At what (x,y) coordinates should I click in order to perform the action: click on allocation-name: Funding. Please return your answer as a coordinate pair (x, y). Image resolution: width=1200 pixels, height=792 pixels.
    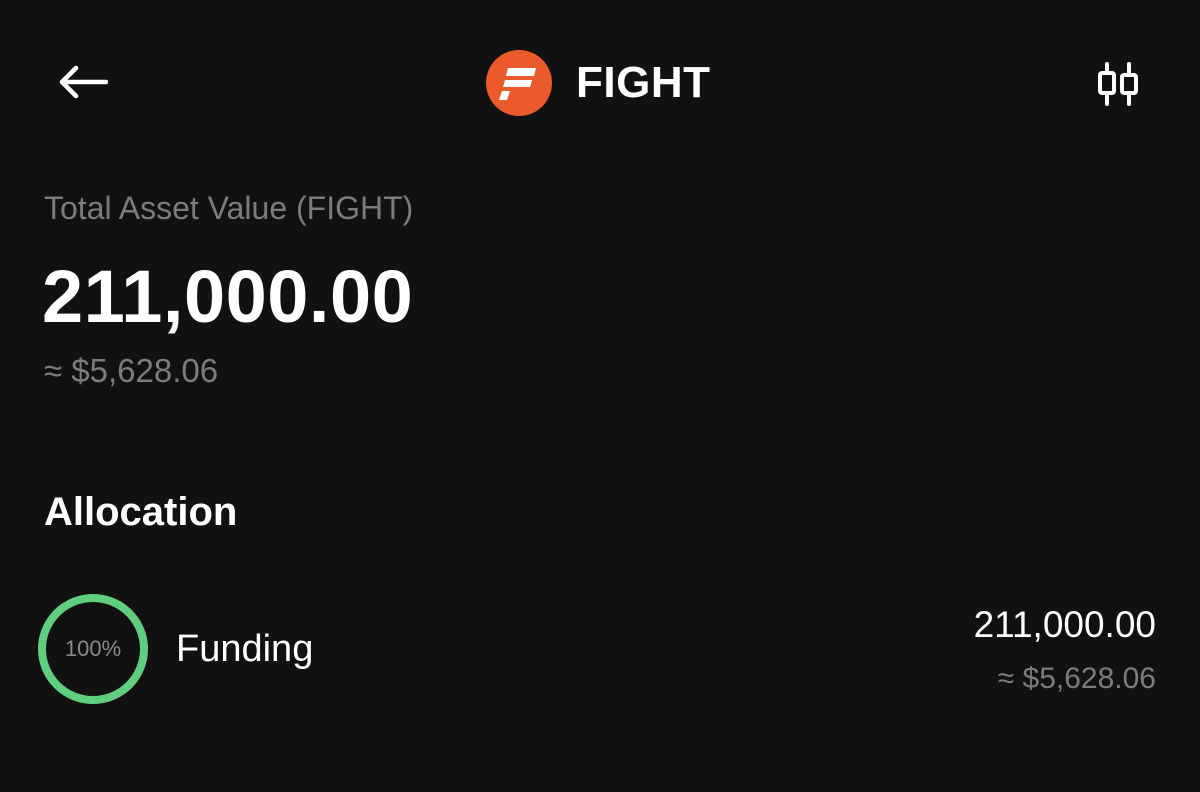
    Looking at the image, I should click on (245, 649).